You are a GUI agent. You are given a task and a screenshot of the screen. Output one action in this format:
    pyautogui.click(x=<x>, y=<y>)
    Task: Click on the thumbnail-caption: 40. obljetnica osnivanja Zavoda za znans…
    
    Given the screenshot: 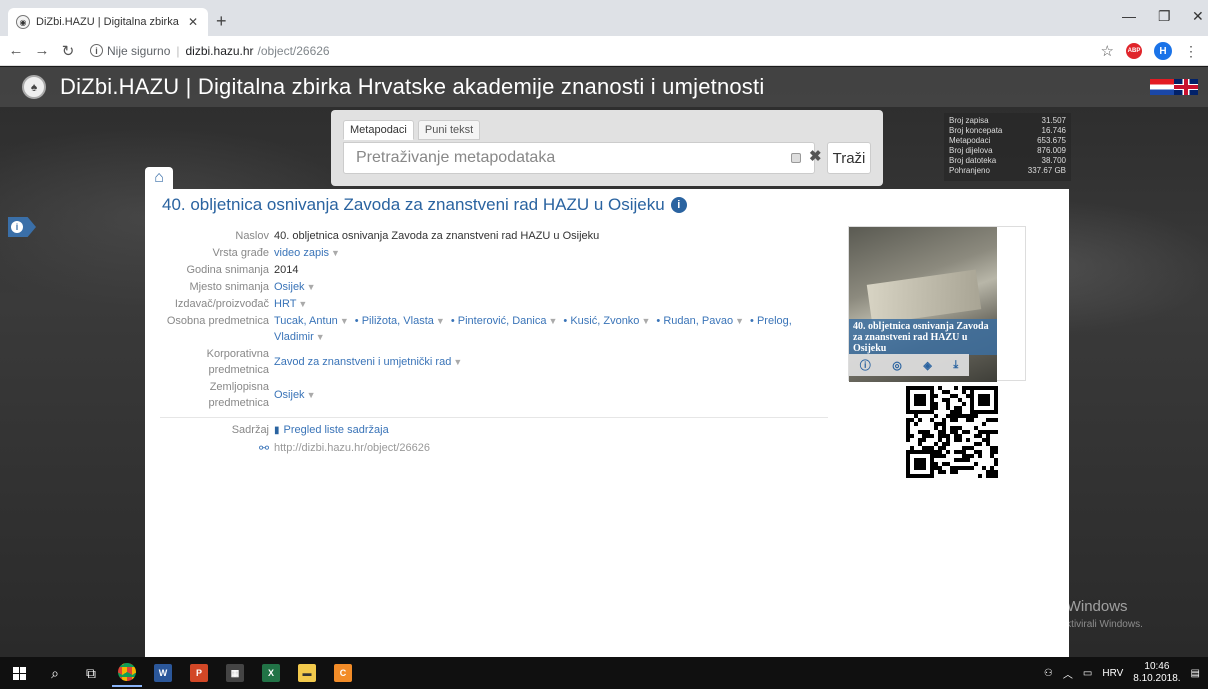 What is the action you would take?
    pyautogui.click(x=923, y=337)
    